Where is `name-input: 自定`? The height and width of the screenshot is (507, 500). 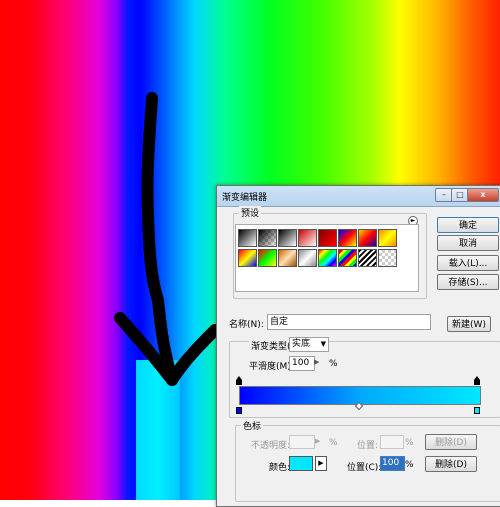 name-input: 自定 is located at coordinates (349, 322).